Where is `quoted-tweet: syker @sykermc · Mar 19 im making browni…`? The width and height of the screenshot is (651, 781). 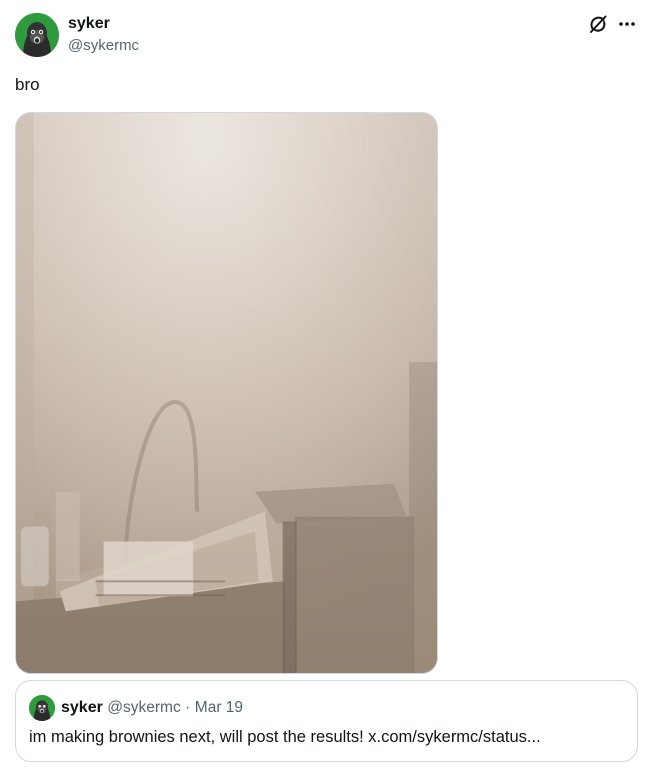 quoted-tweet: syker @sykermc · Mar 19 im making browni… is located at coordinates (326, 721).